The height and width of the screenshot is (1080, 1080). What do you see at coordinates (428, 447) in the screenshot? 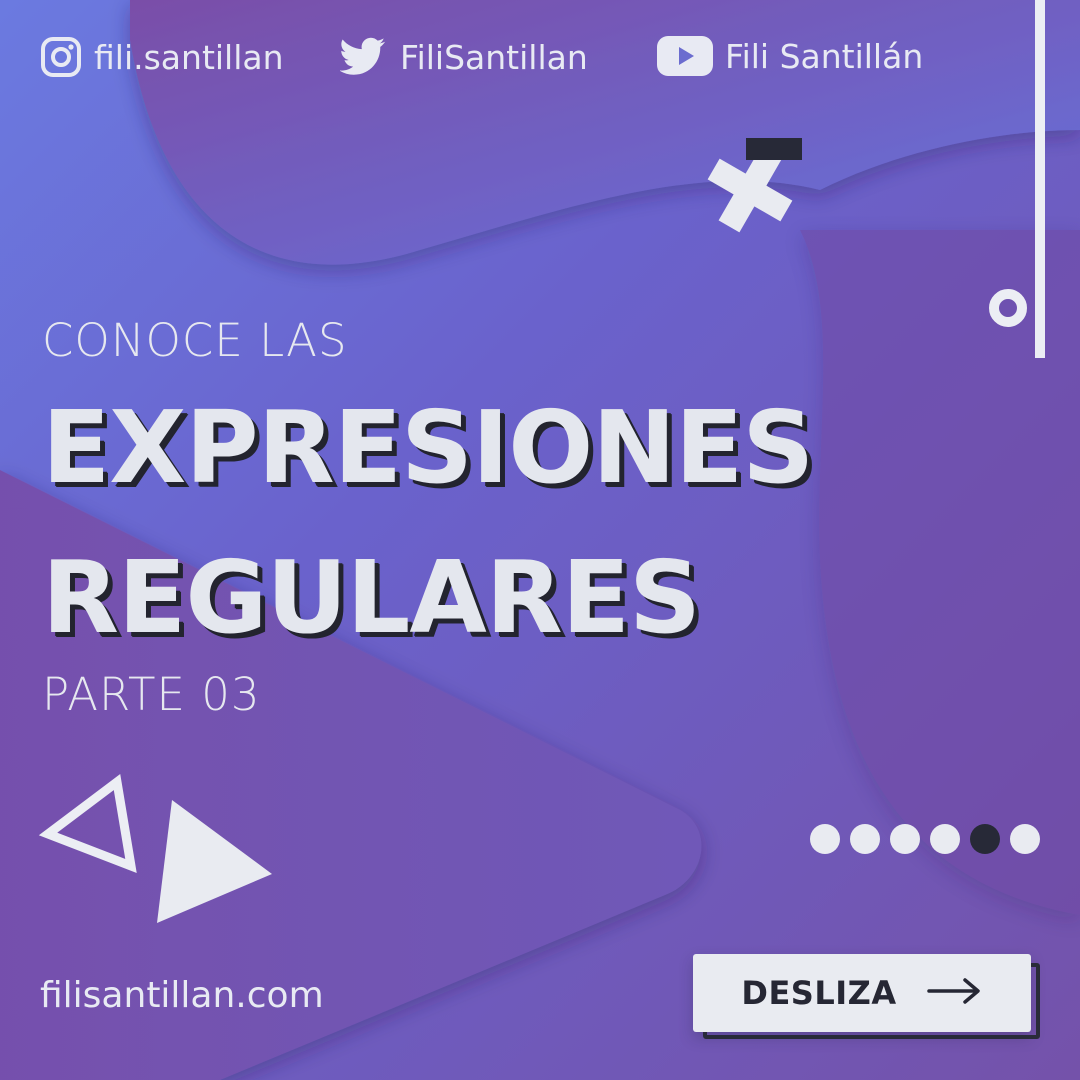
I see `headline-line-1: EXPRESIONES` at bounding box center [428, 447].